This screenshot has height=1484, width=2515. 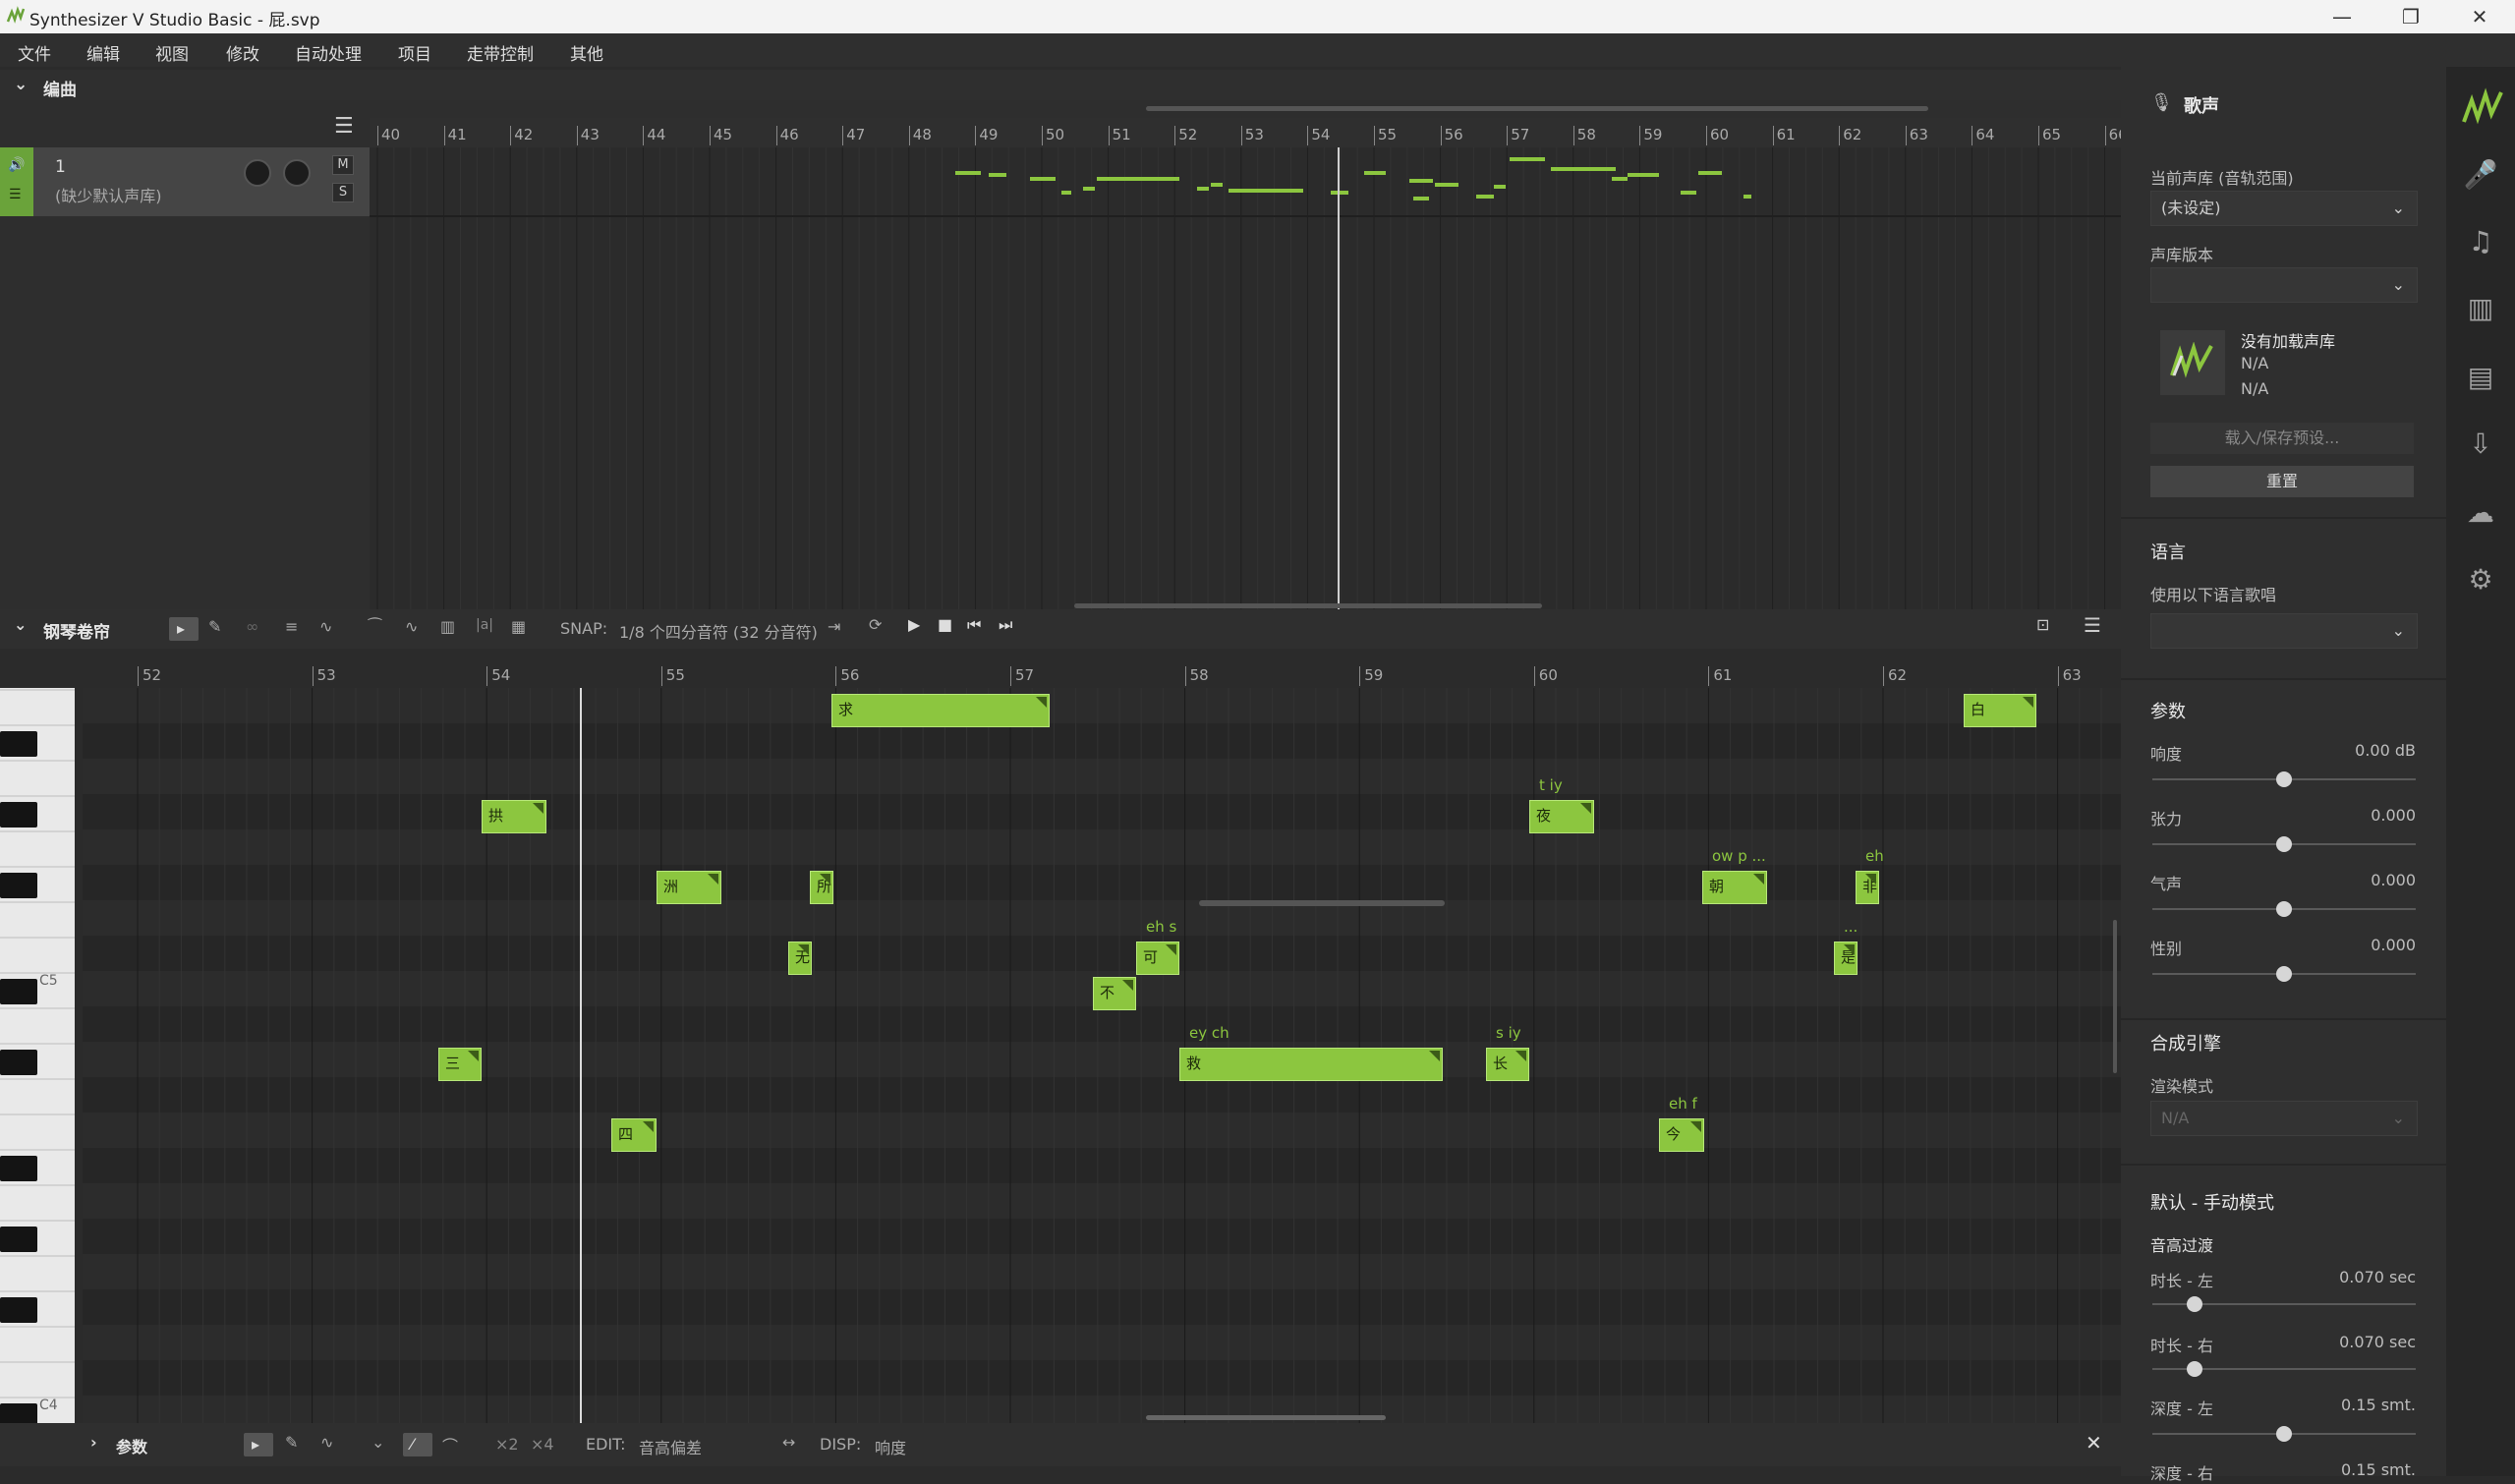 What do you see at coordinates (375, 626) in the screenshot?
I see `pitch-curve-icon: ⁀` at bounding box center [375, 626].